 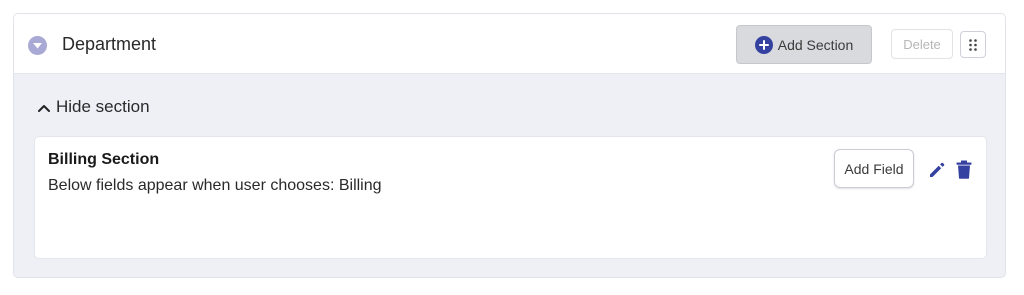 I want to click on chevron-up-icon, so click(x=44, y=107).